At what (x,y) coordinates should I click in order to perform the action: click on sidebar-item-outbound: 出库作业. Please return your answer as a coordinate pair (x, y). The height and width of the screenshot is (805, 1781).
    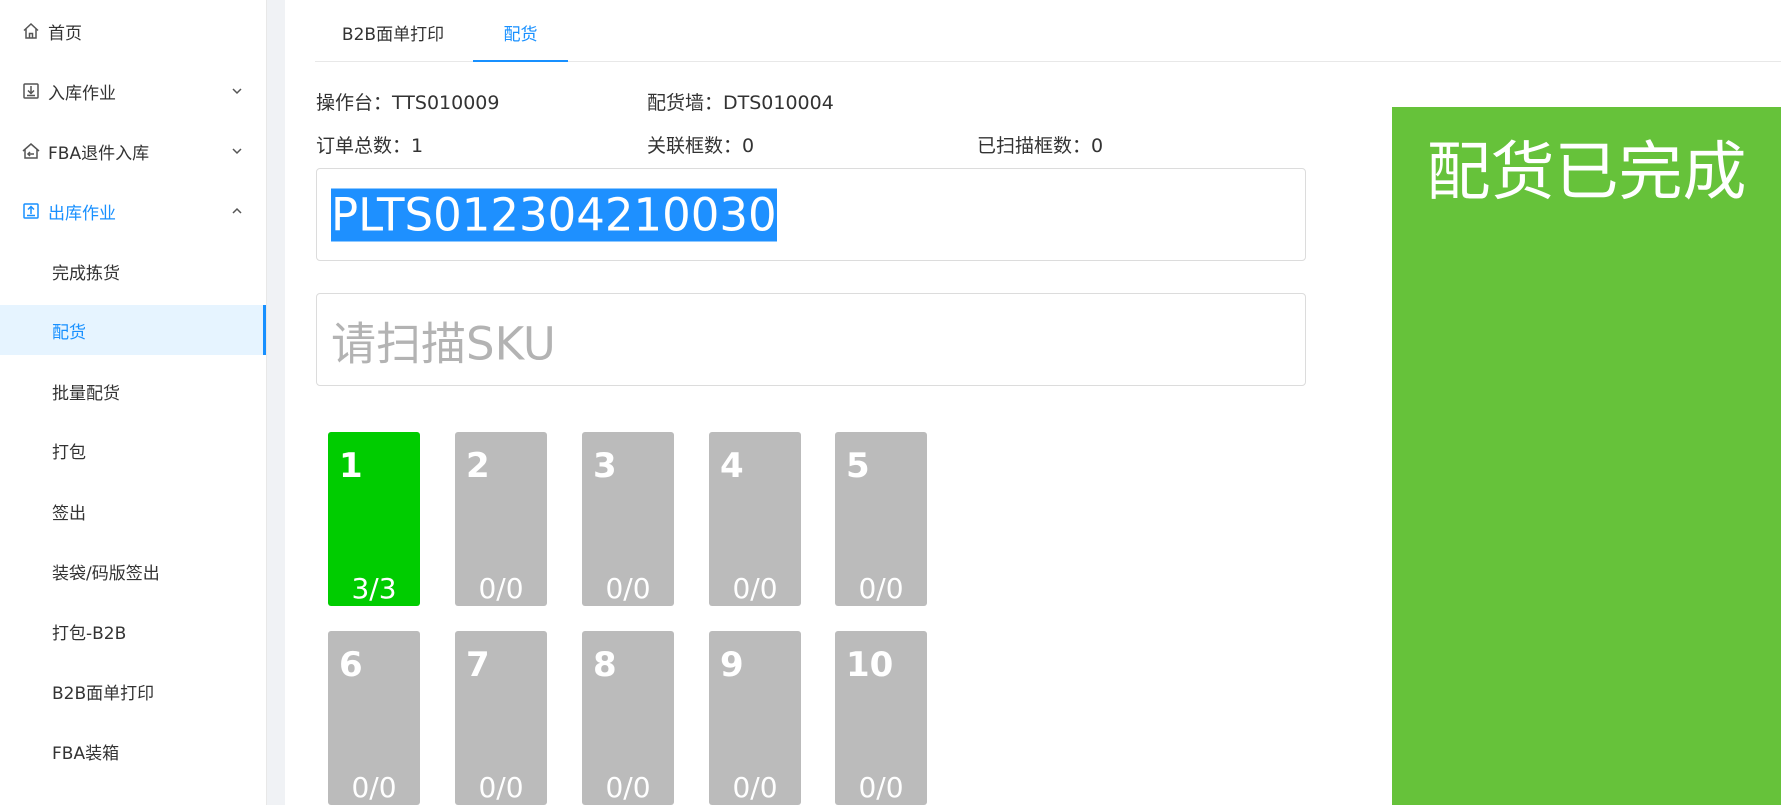
    Looking at the image, I should click on (133, 211).